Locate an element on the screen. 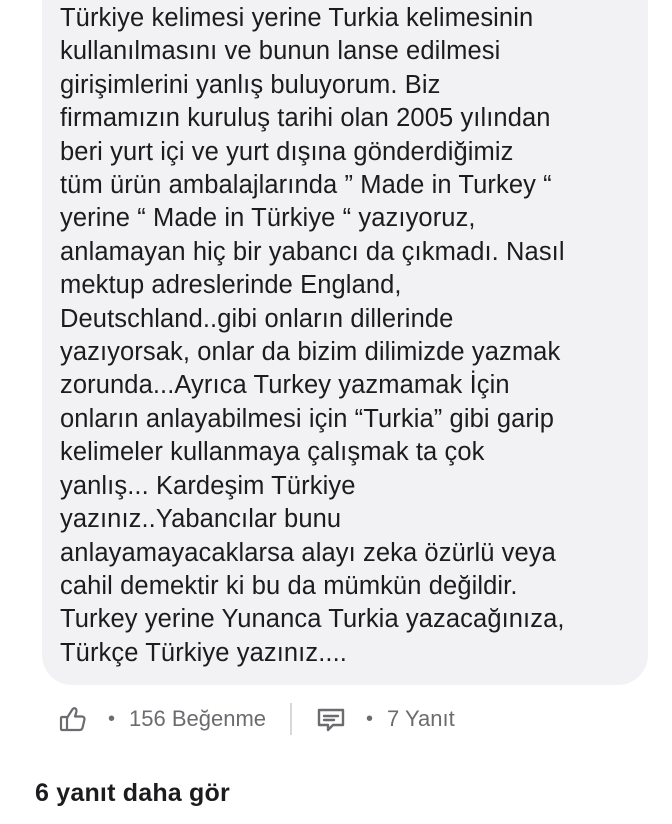  comment-line: girişimlerini yanlış buluyorum. Biz is located at coordinates (250, 84).